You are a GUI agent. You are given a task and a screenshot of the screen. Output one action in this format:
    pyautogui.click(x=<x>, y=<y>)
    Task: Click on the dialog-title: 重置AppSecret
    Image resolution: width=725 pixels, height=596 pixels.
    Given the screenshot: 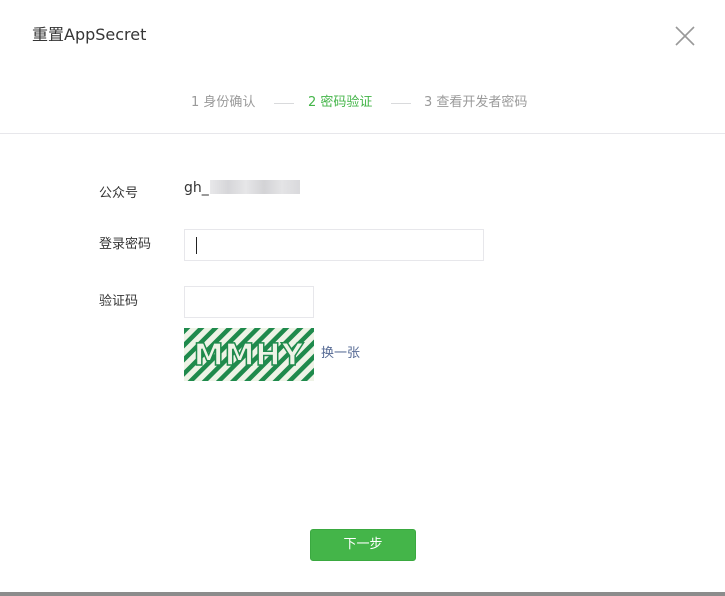 What is the action you would take?
    pyautogui.click(x=89, y=34)
    